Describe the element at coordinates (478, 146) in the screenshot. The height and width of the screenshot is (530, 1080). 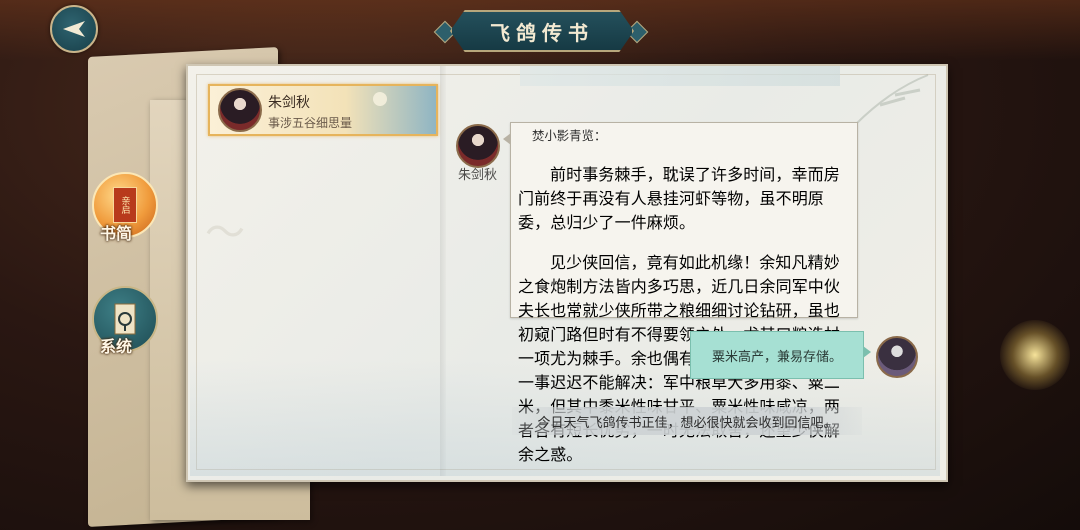
I see `sender-avatar` at that location.